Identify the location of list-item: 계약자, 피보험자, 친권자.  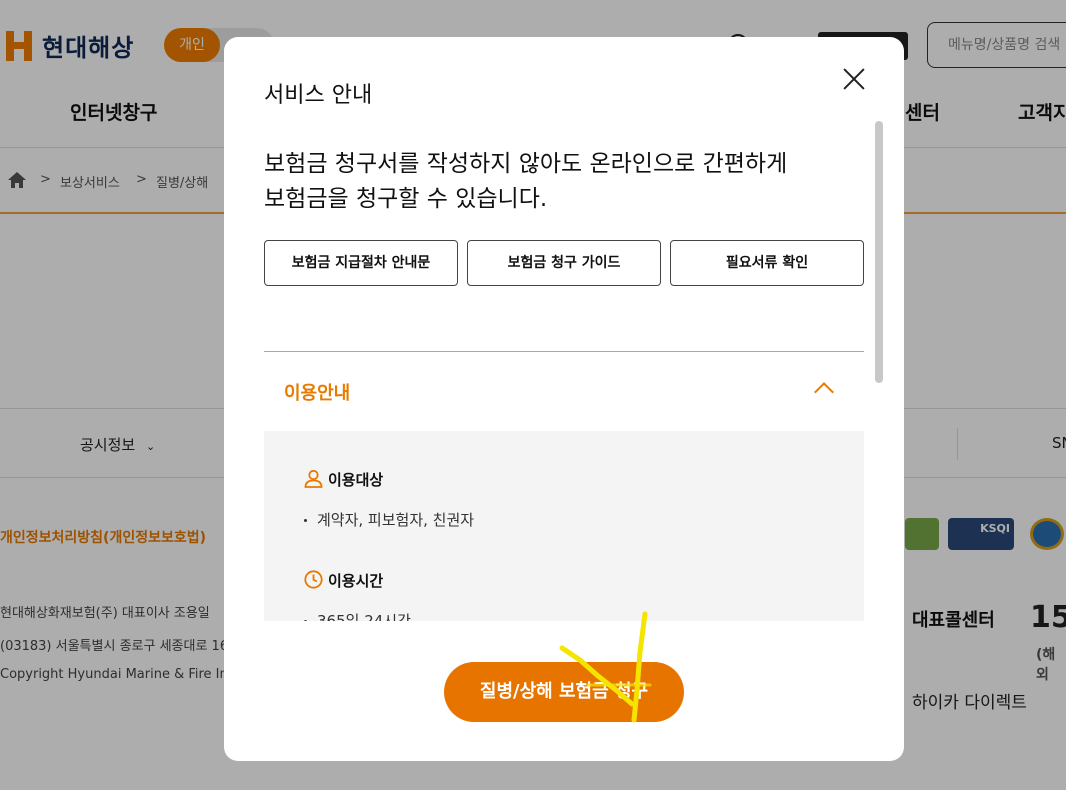
(389, 519).